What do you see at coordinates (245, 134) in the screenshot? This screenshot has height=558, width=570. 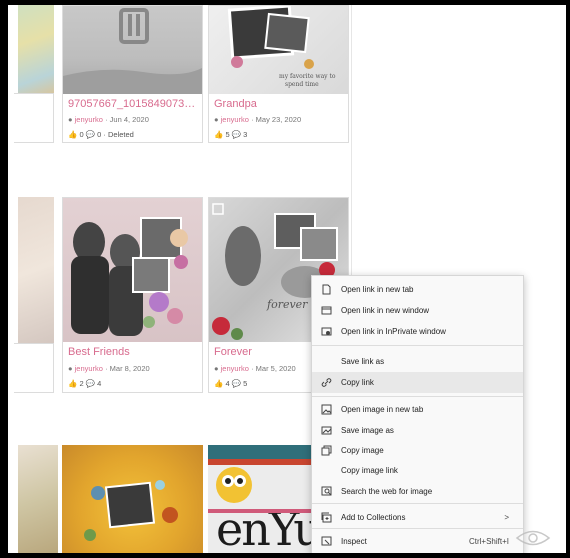 I see `comments-count: 3` at bounding box center [245, 134].